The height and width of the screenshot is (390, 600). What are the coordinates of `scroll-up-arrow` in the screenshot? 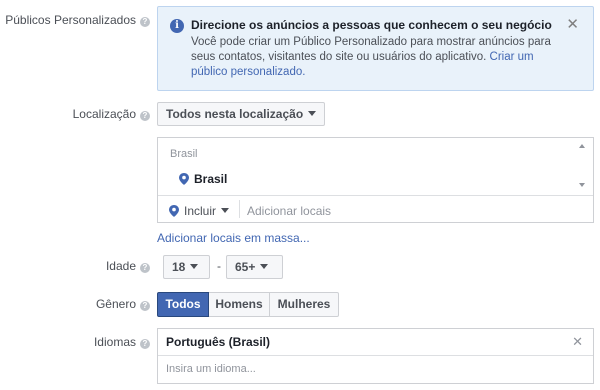 It's located at (582, 146).